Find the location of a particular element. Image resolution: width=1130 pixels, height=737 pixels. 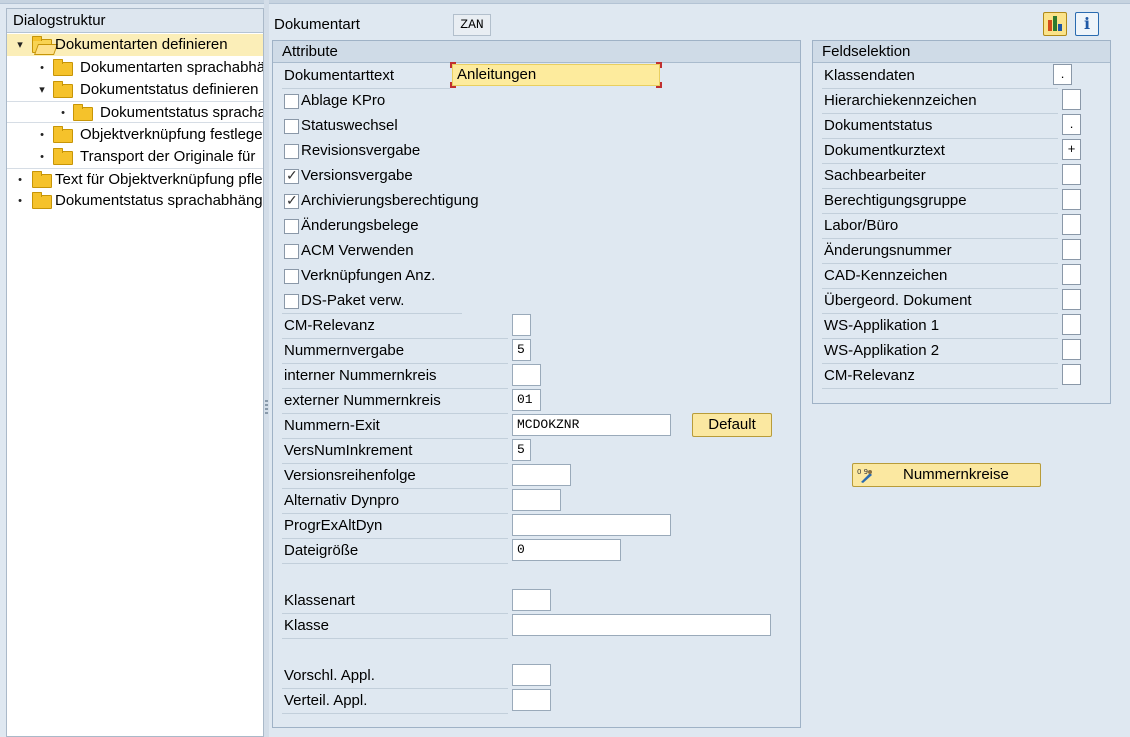

fs-input-dokumentstatus: . is located at coordinates (1071, 124).